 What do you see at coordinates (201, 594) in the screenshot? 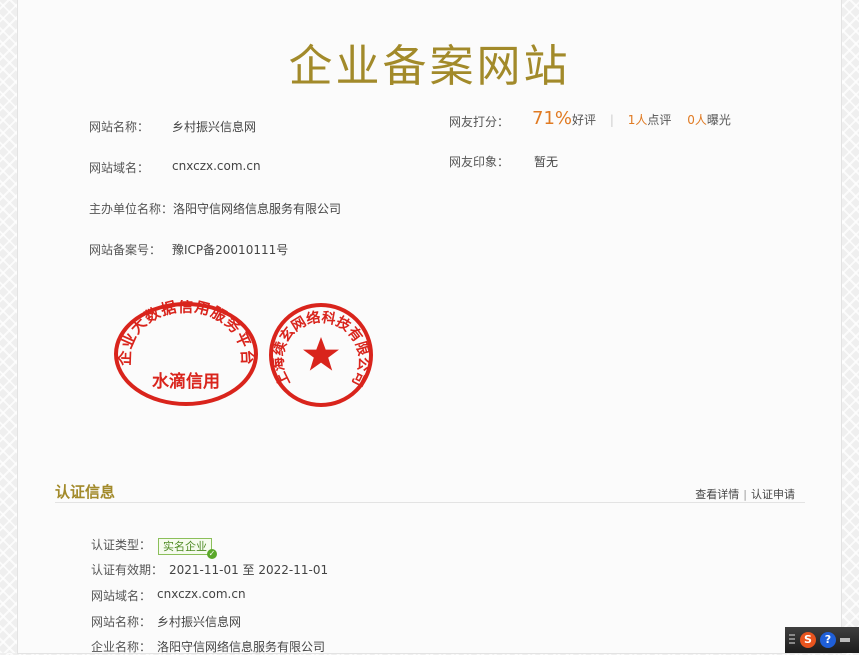
I see `cert-domain-value: cnxczx.com.cn` at bounding box center [201, 594].